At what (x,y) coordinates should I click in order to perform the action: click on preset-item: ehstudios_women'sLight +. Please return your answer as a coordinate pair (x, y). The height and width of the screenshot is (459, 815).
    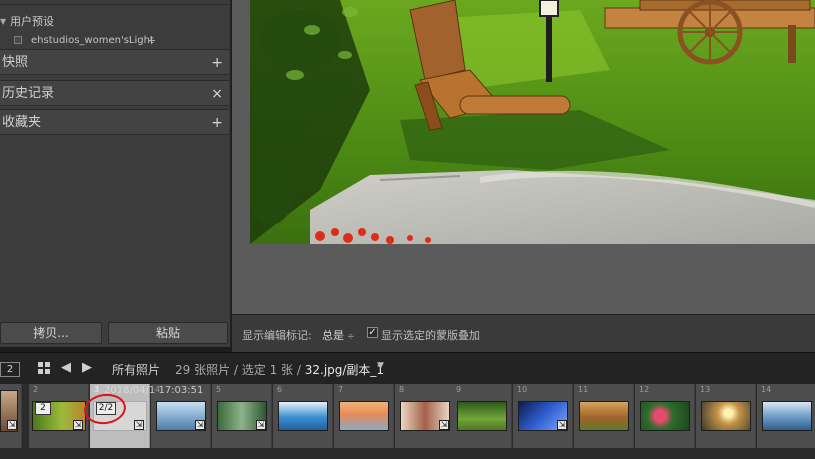
    Looking at the image, I should click on (114, 40).